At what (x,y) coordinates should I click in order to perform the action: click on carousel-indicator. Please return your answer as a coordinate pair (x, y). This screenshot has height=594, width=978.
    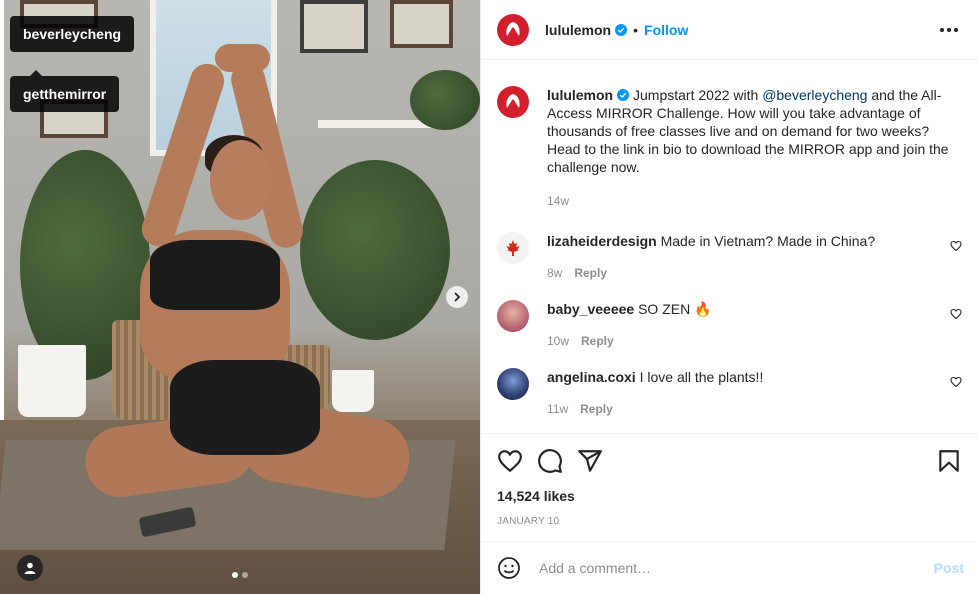
    Looking at the image, I should click on (240, 575).